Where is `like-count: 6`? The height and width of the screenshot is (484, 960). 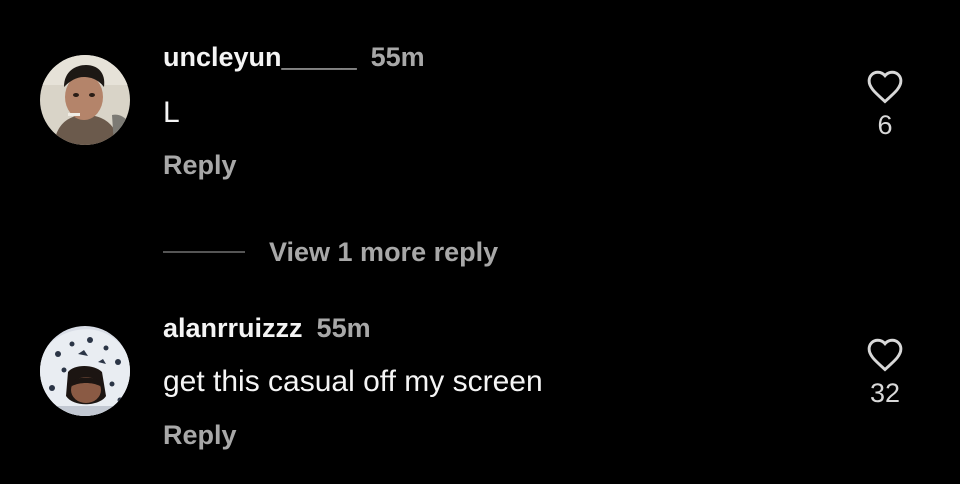
like-count: 6 is located at coordinates (885, 125).